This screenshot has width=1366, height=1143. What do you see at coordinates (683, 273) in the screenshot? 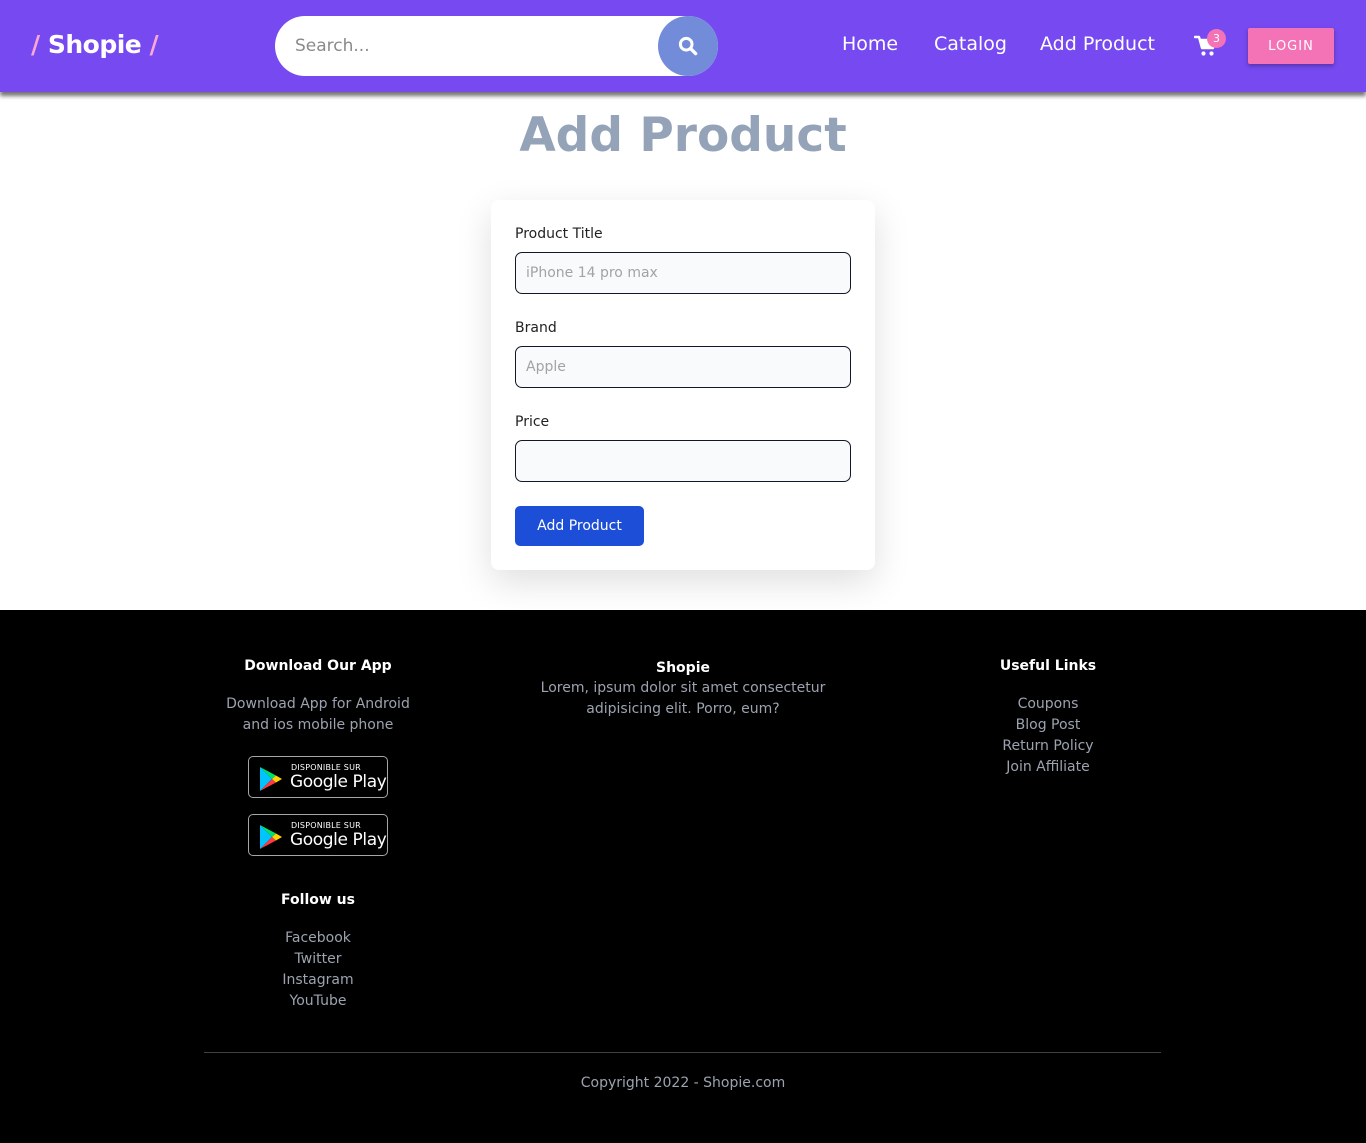
I see `product-title-input` at bounding box center [683, 273].